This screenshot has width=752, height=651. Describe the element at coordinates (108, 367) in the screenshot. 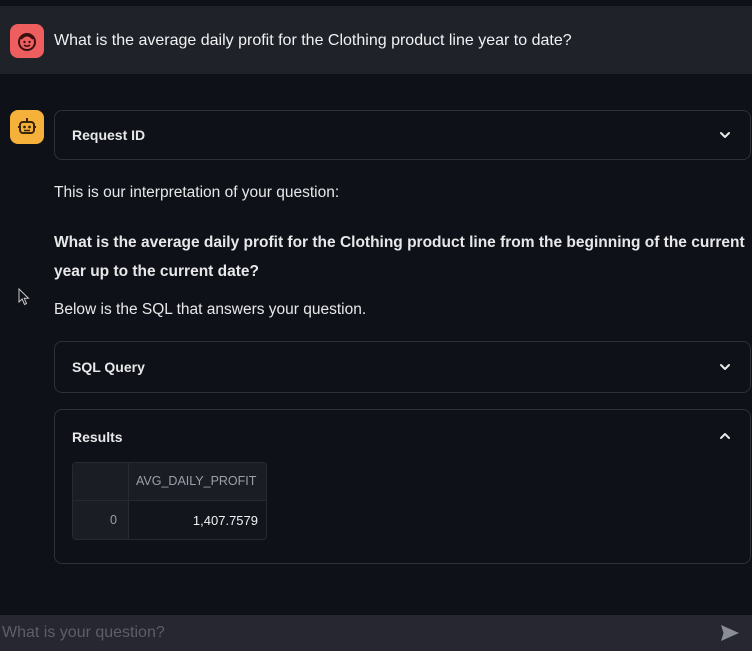

I see `sql-query-label: SQL Query` at that location.